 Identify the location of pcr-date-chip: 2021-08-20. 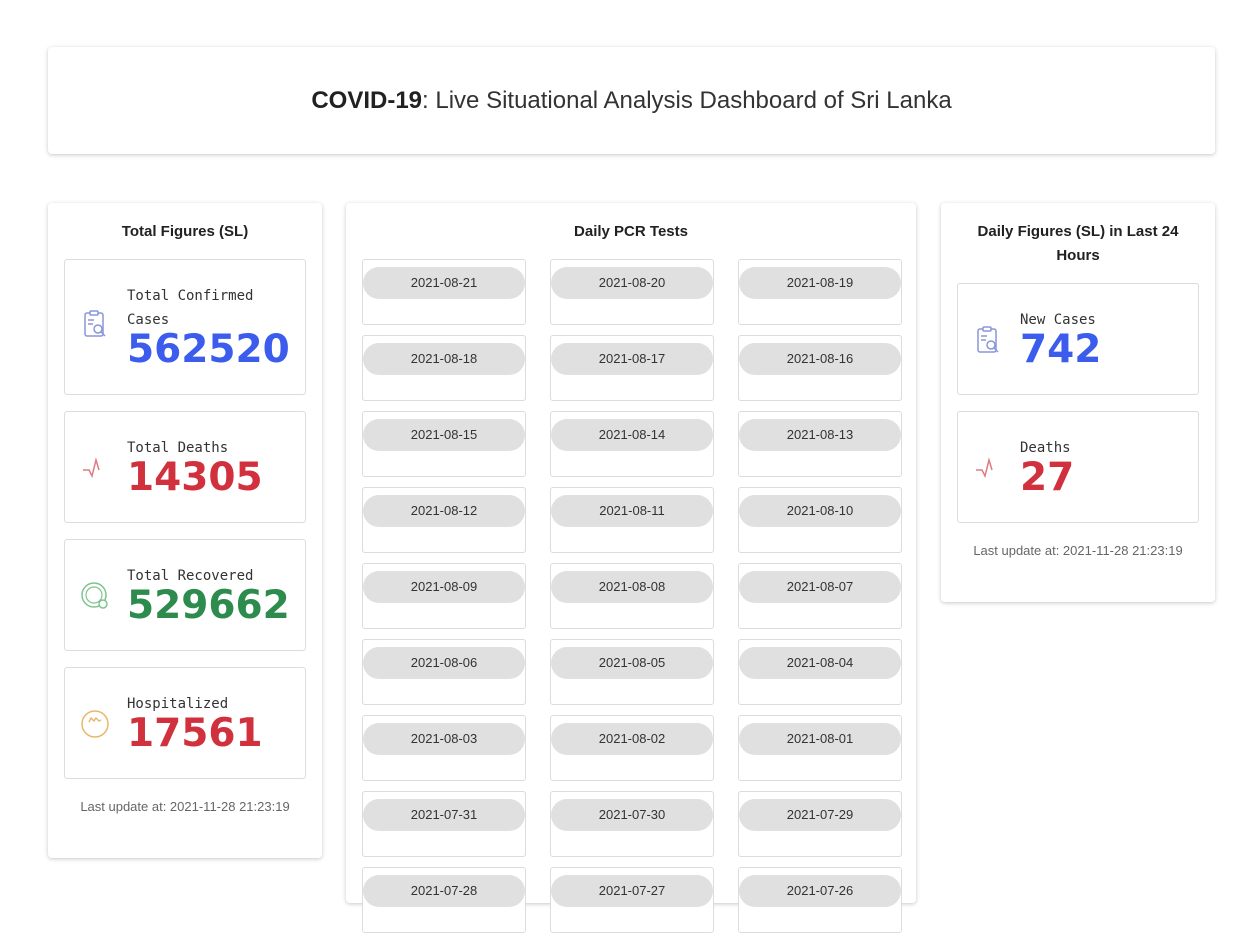
(632, 283).